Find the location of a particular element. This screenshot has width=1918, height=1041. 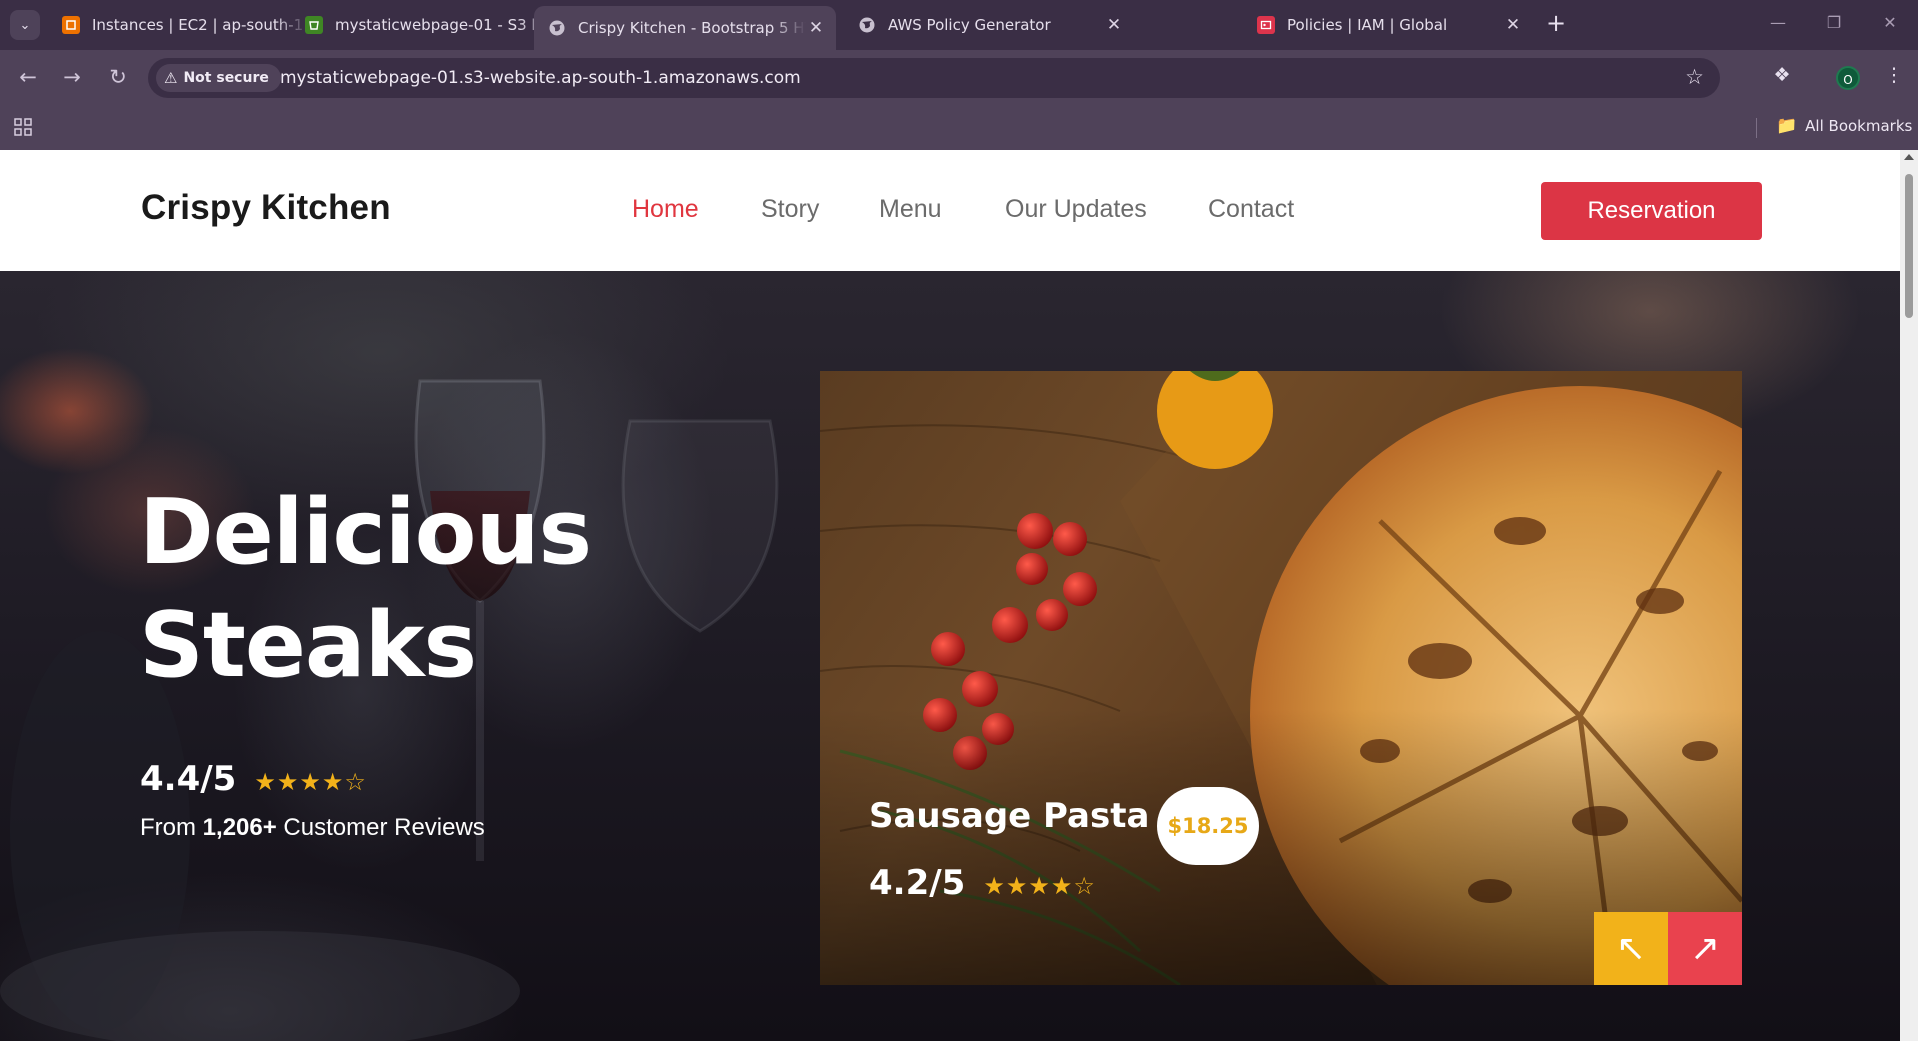

hero-title-line-1: Delicious is located at coordinates (365, 532).